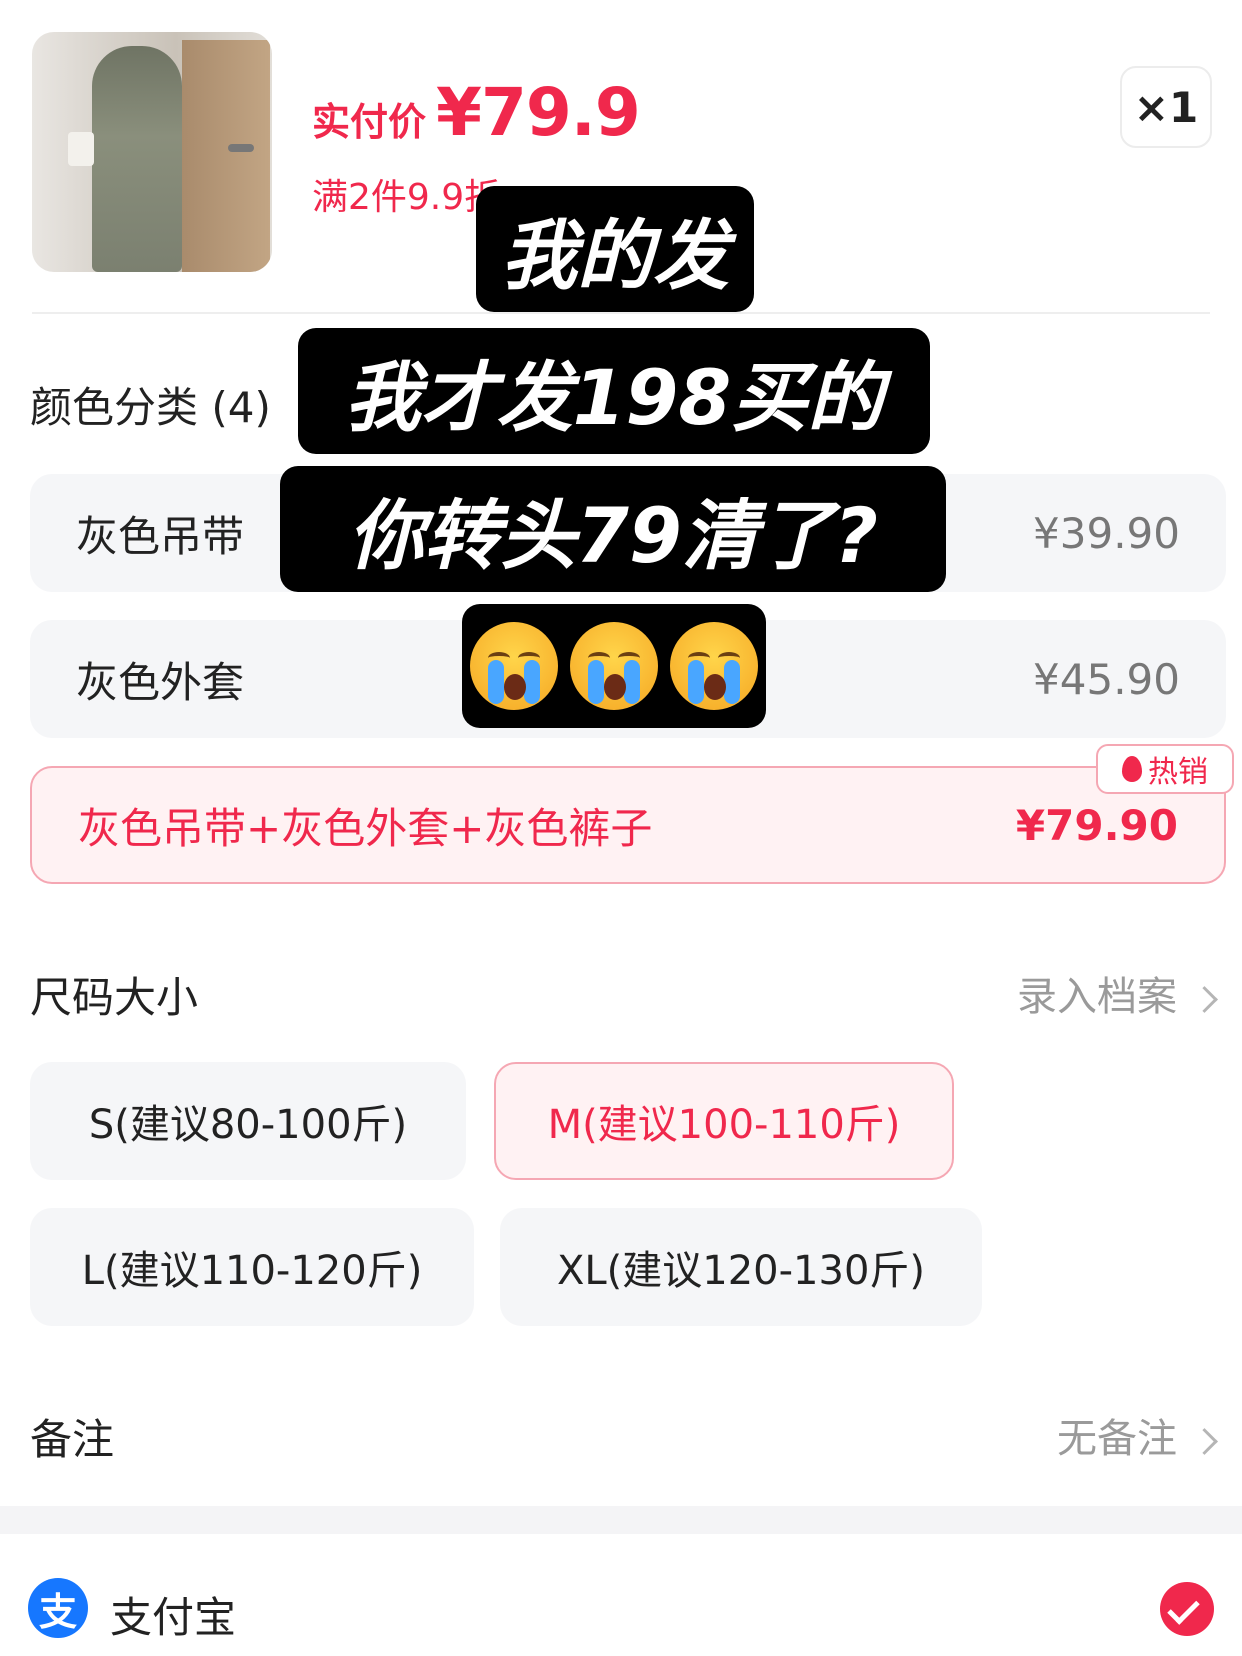 The image size is (1242, 1656). Describe the element at coordinates (1178, 772) in the screenshot. I see `hot-badge-label: 热销` at that location.